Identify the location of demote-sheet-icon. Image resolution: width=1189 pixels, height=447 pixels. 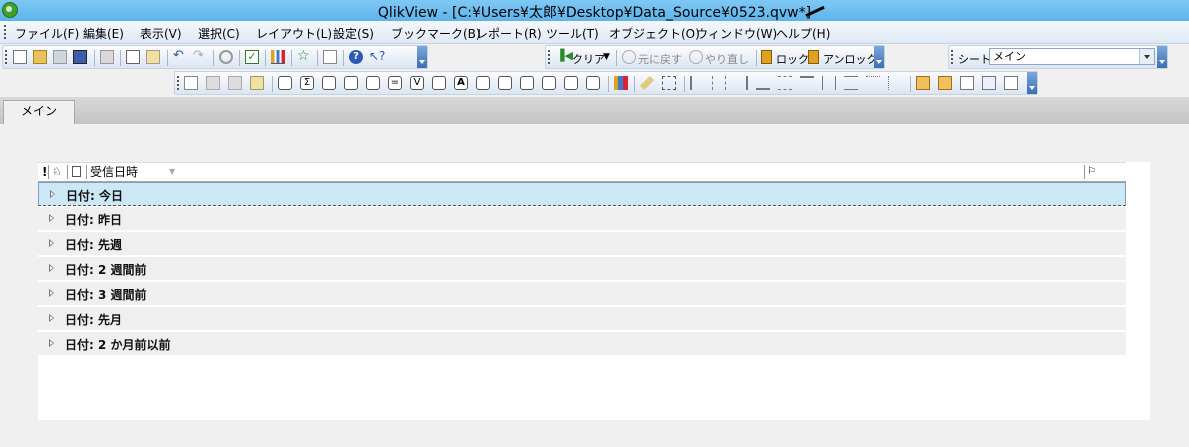
(235, 83).